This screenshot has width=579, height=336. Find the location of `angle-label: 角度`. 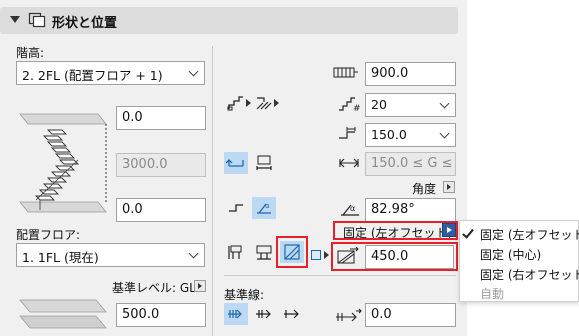

angle-label: 角度 is located at coordinates (424, 189).